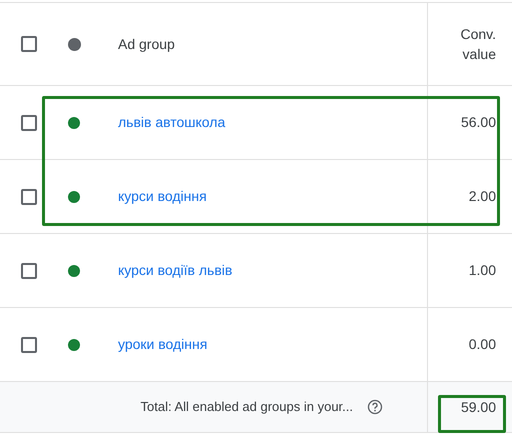  I want to click on ad-group-link: курси водіння, so click(162, 196).